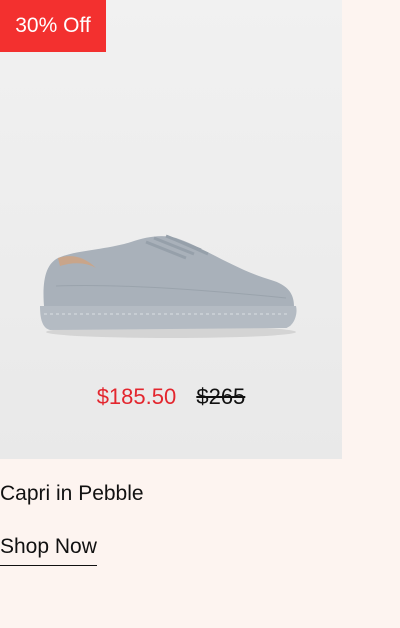 The width and height of the screenshot is (400, 628). I want to click on product-title: Capri in Pebble, so click(72, 494).